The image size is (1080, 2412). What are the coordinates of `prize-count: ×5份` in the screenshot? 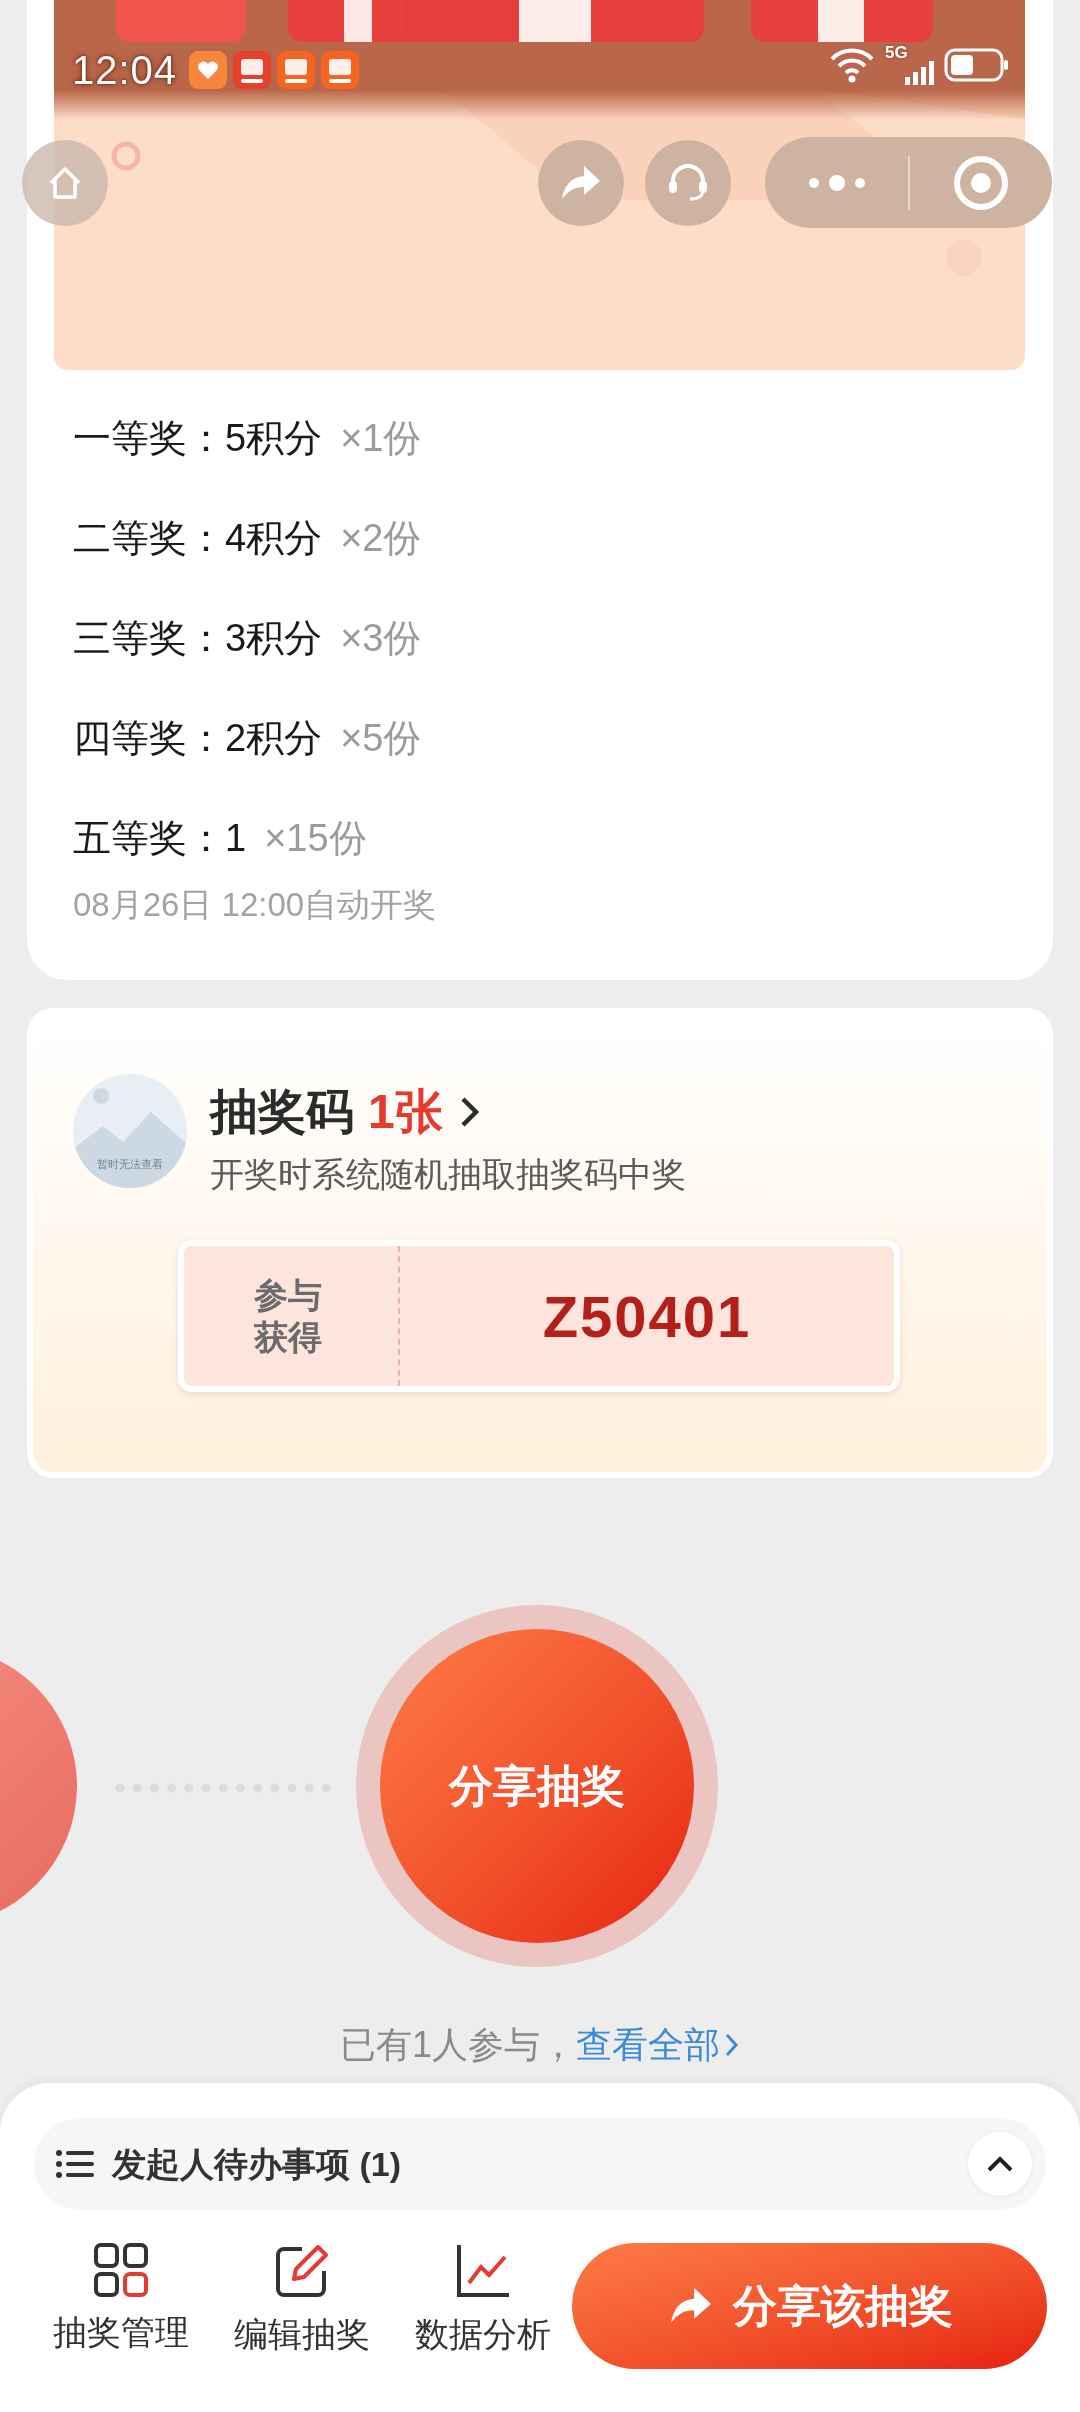 It's located at (381, 738).